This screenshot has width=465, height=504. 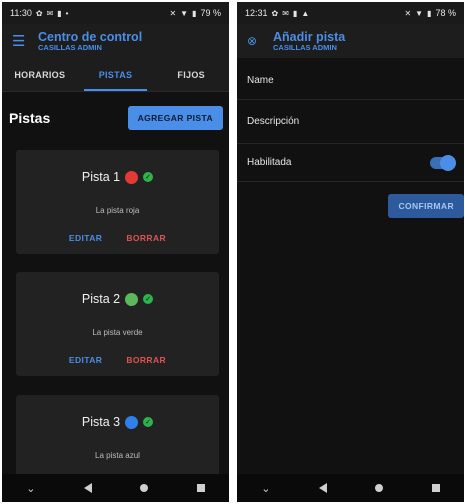 I want to click on enabled-row: Habilitada, so click(x=350, y=163).